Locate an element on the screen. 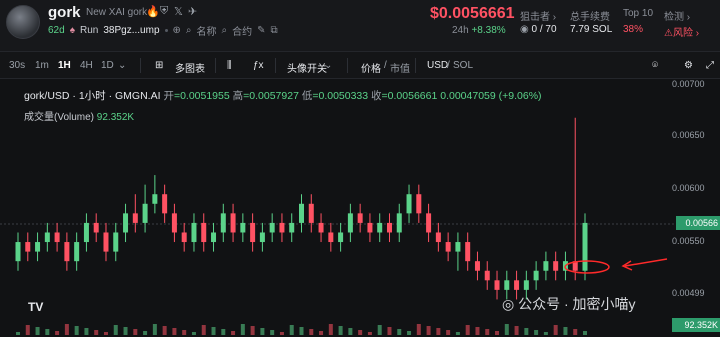 This screenshot has width=720, height=337. candle-type-icon: ⫼ is located at coordinates (229, 65).